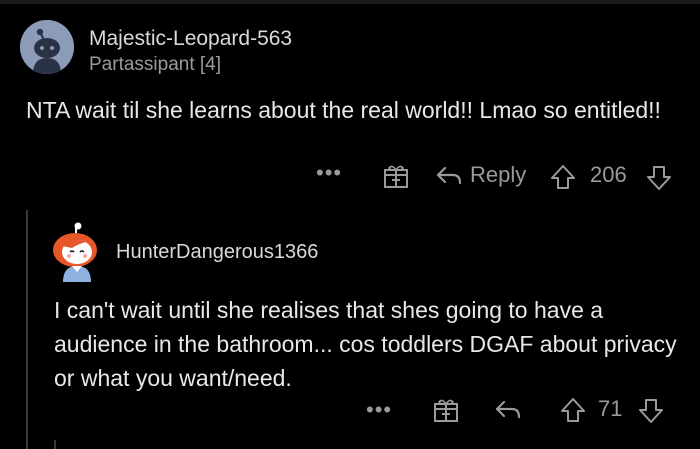  I want to click on snoo-avatar-icon, so click(47, 47).